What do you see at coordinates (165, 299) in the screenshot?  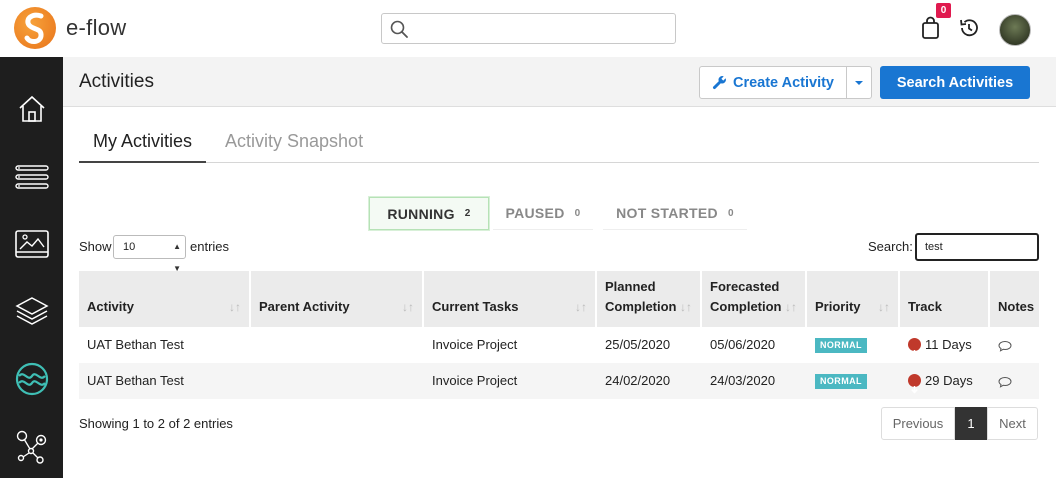 I see `column-header-activity: Activity ↓↑` at bounding box center [165, 299].